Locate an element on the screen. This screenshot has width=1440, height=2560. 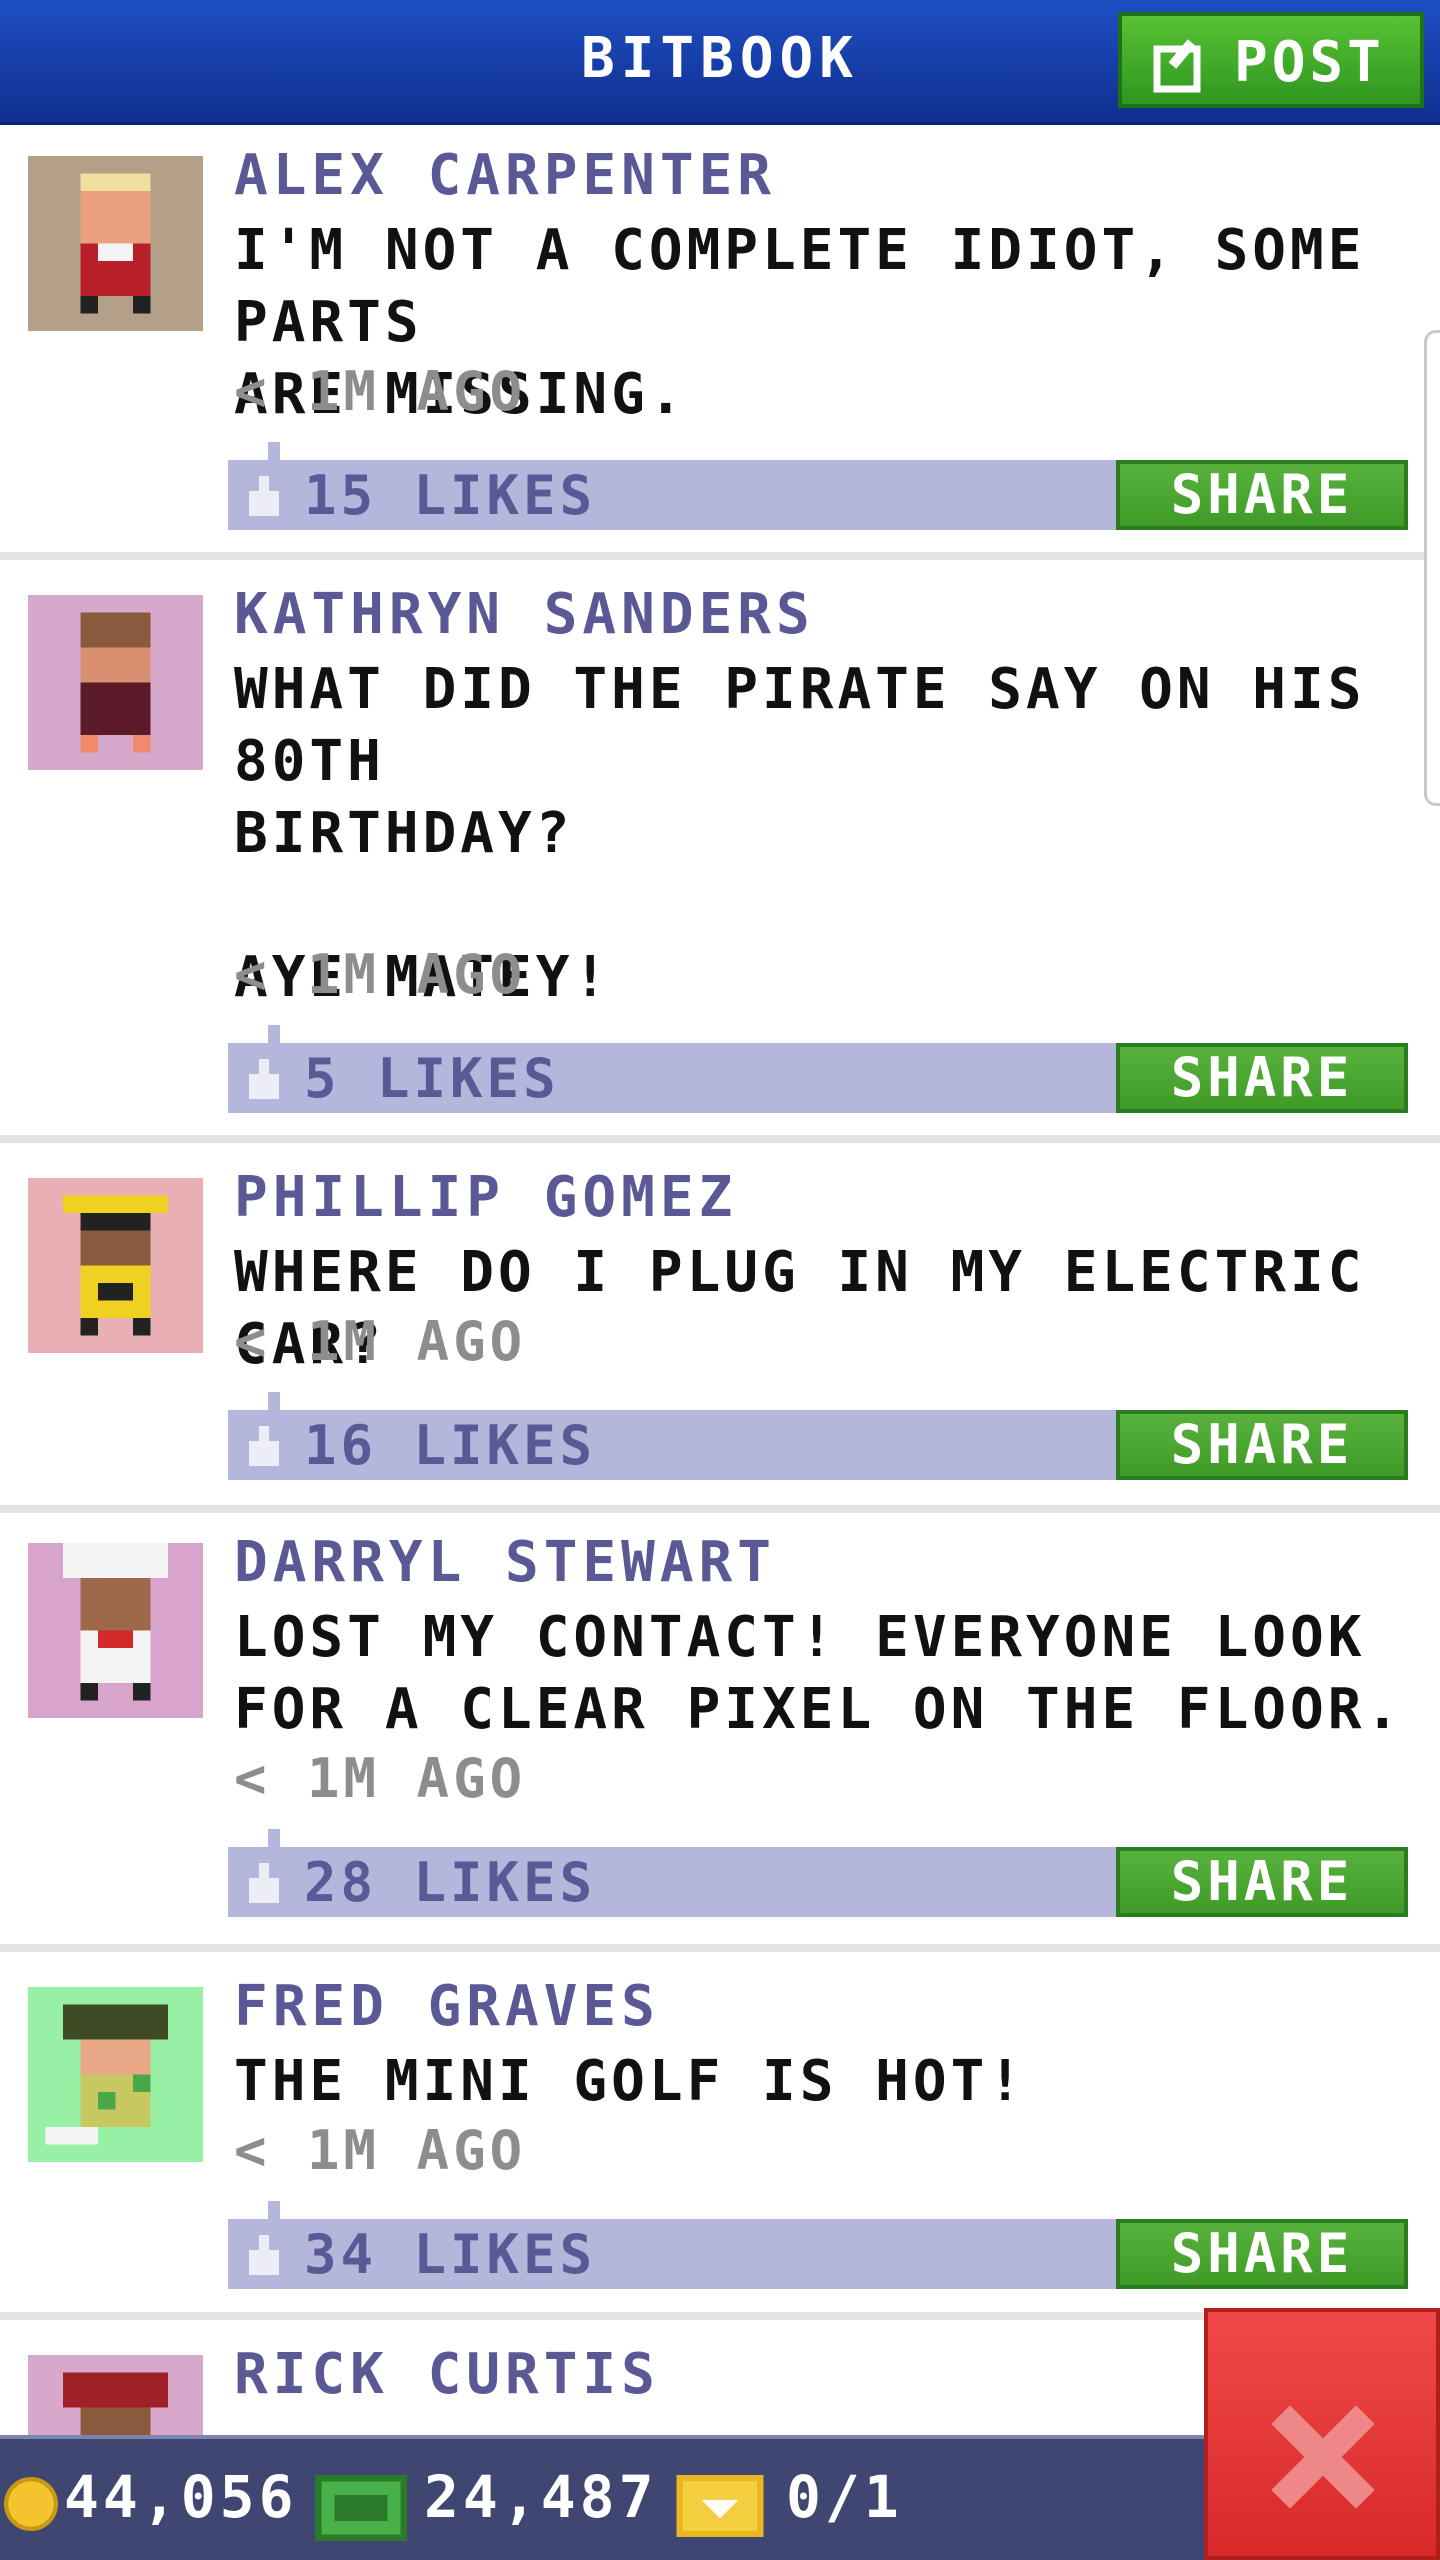
like-bar: 28 LIKES SHARE is located at coordinates (818, 1873).